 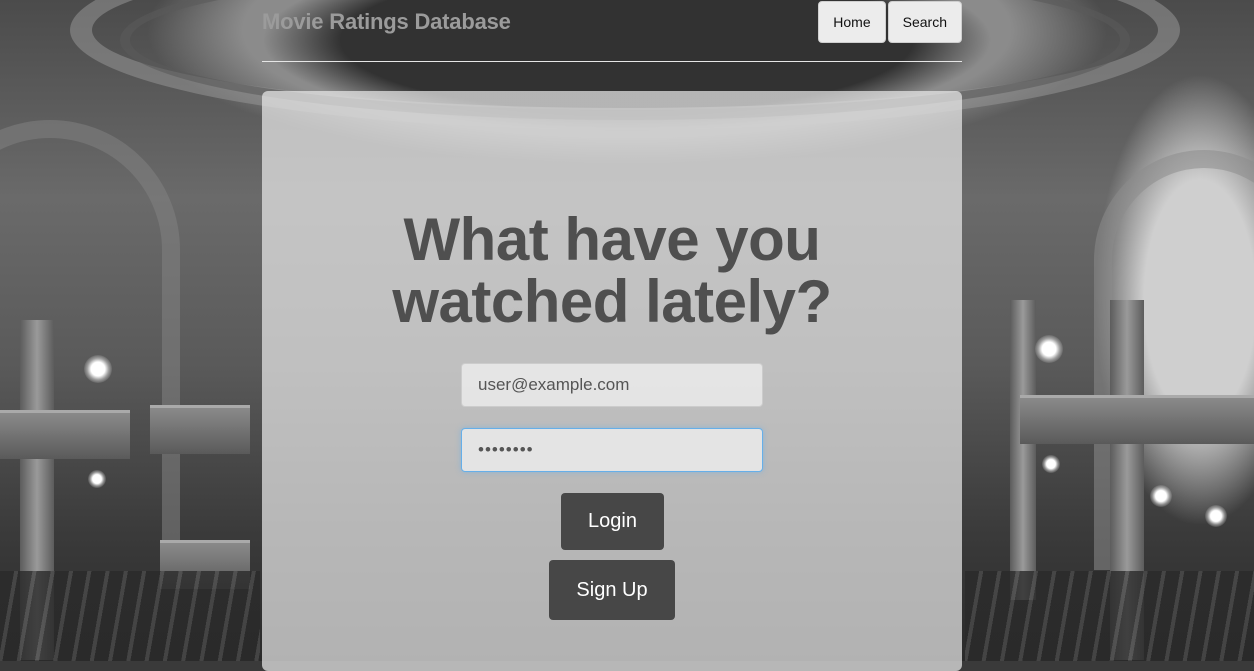 What do you see at coordinates (612, 521) in the screenshot?
I see `login-button: Login` at bounding box center [612, 521].